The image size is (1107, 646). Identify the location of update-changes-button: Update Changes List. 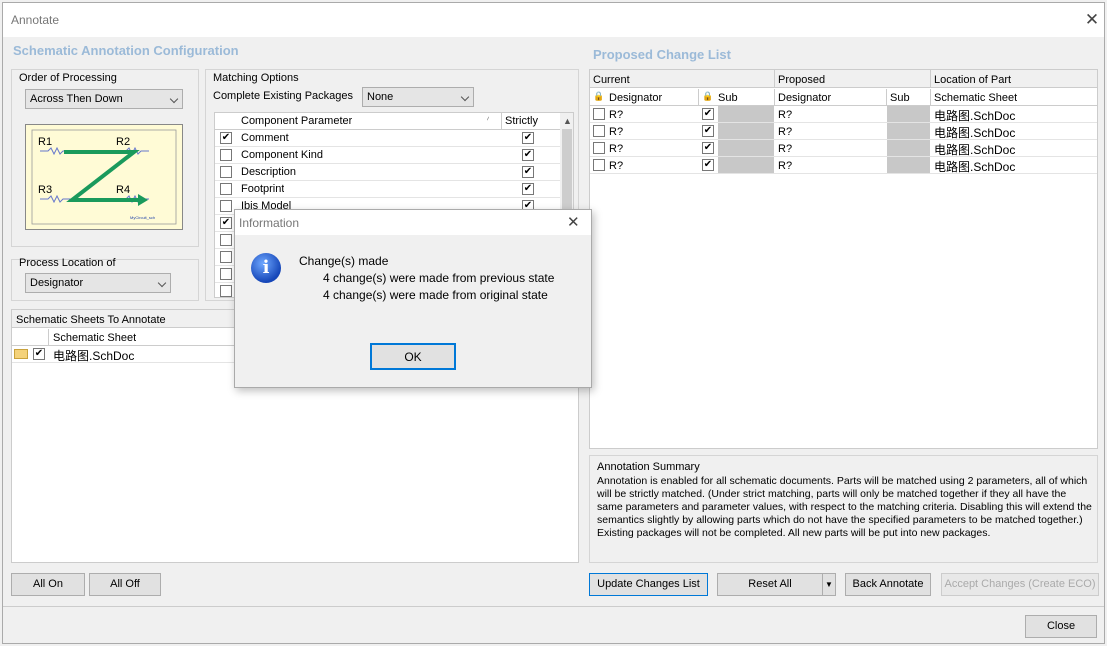
(648, 584).